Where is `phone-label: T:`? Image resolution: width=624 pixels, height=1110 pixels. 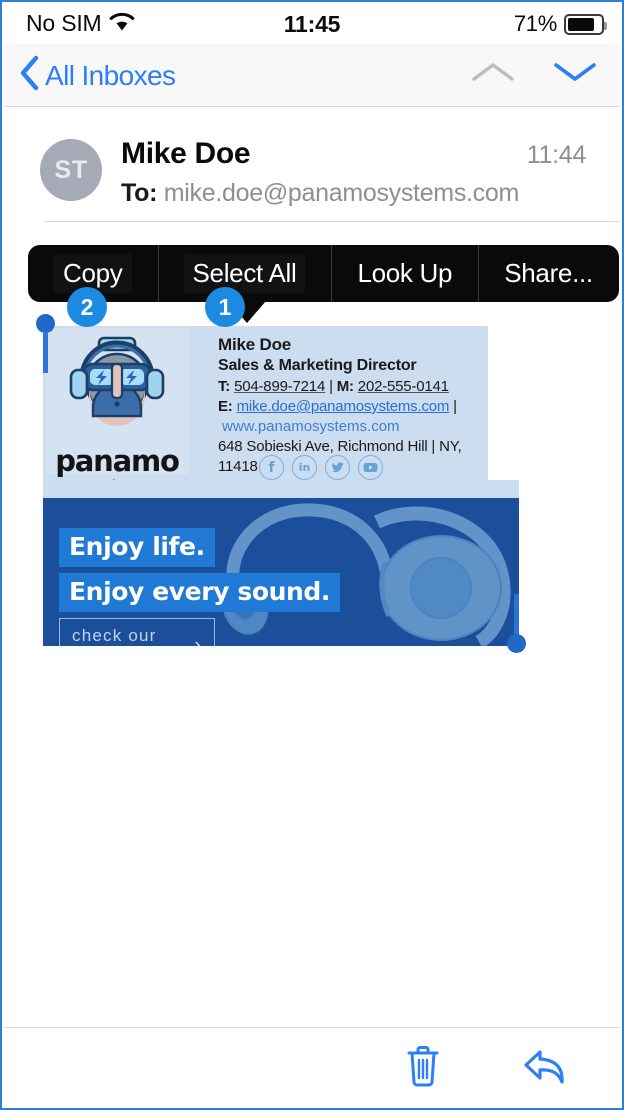 phone-label: T: is located at coordinates (224, 386).